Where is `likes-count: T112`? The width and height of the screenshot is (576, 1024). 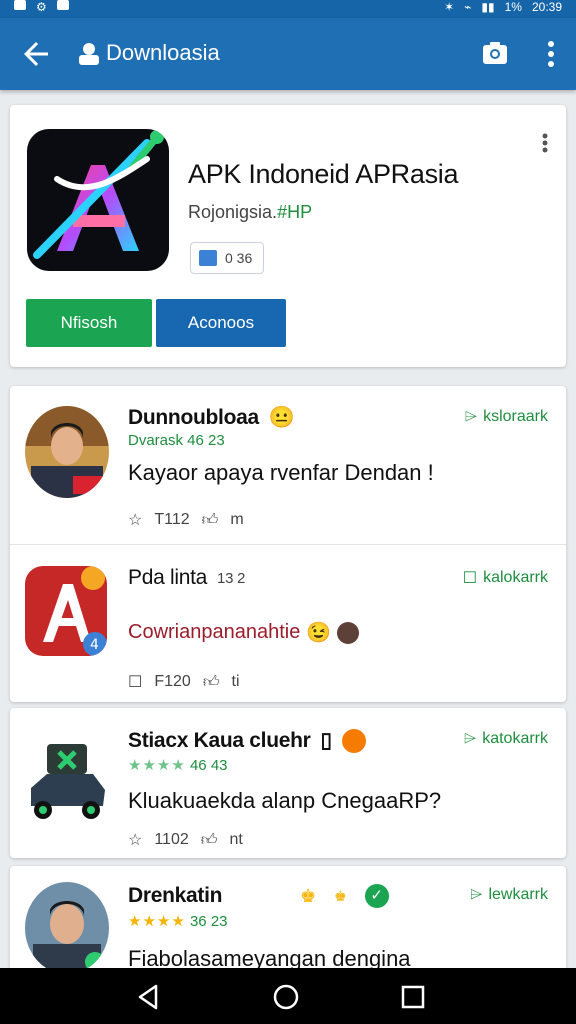 likes-count: T112 is located at coordinates (172, 519).